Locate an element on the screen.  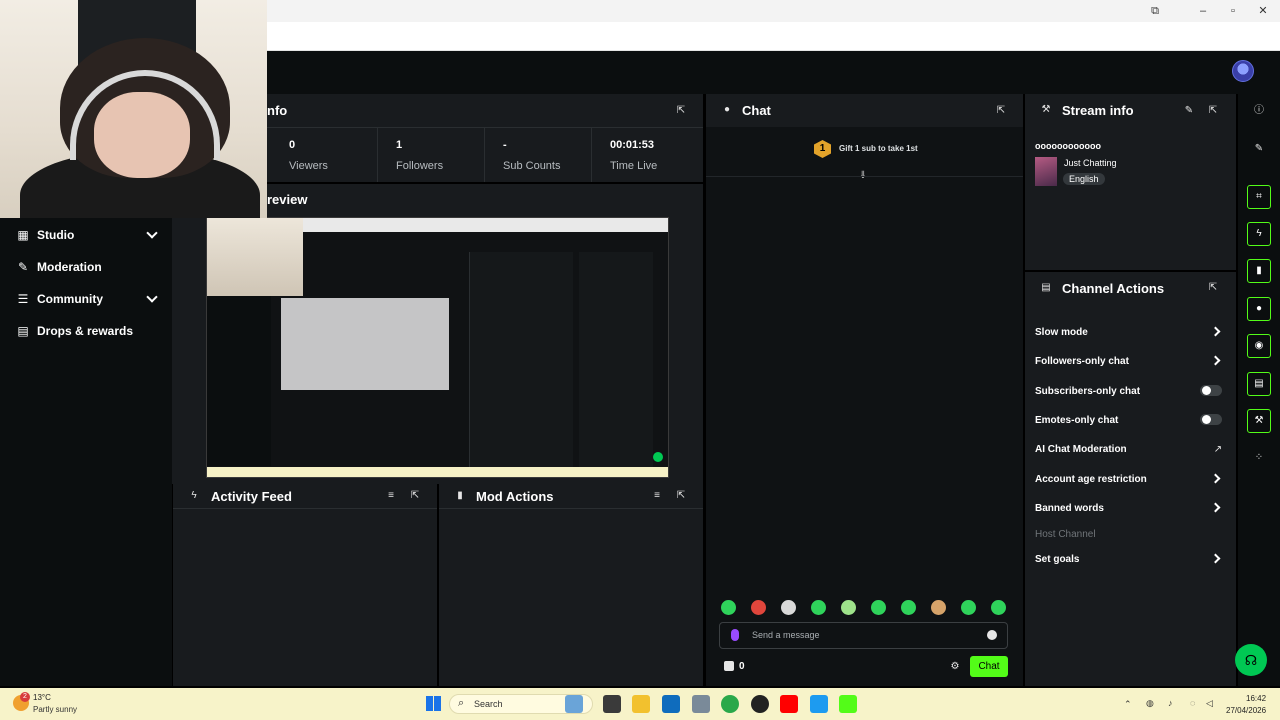
lightning-icon: ϟ is located at coordinates (194, 495).